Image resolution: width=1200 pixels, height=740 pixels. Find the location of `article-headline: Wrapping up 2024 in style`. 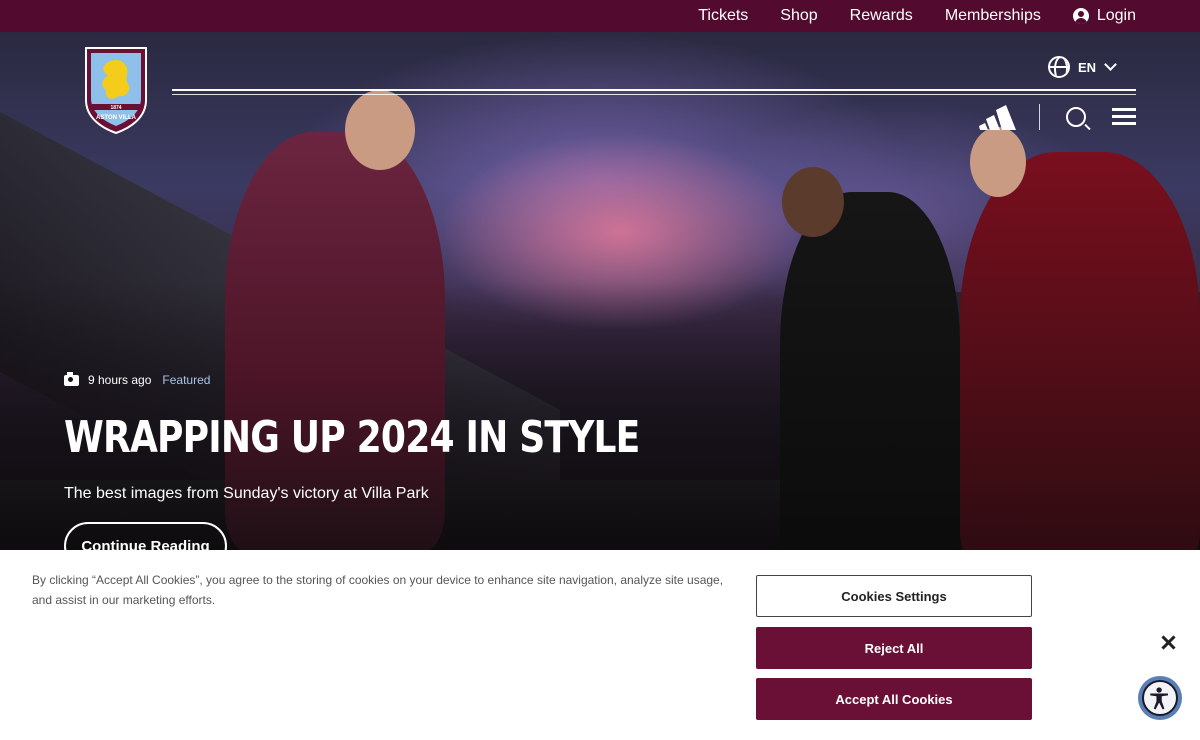

article-headline: Wrapping up 2024 in style is located at coordinates (352, 437).